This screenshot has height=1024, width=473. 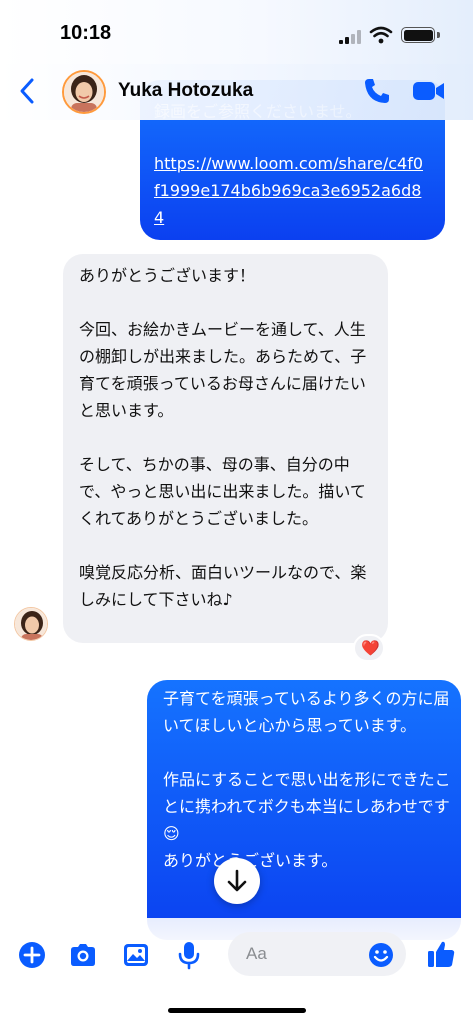 What do you see at coordinates (418, 35) in the screenshot?
I see `battery-icon` at bounding box center [418, 35].